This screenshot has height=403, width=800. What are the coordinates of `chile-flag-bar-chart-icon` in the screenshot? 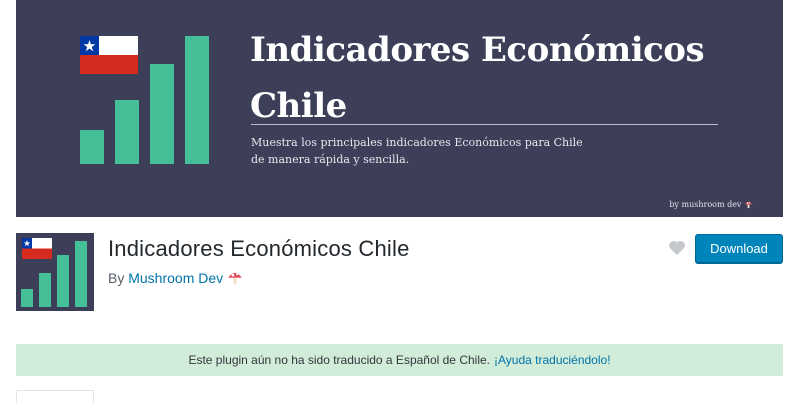 It's located at (55, 272).